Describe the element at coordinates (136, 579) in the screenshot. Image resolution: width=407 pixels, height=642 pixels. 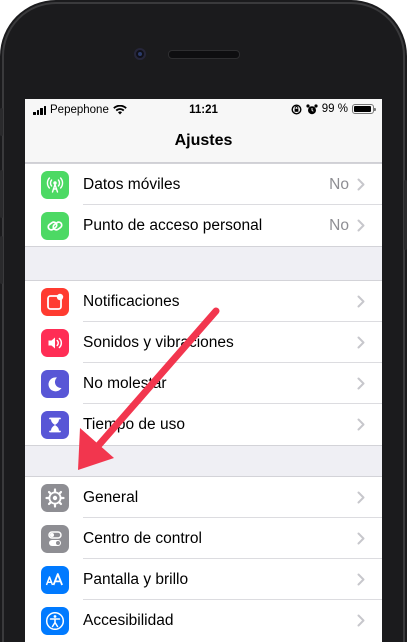
I see `row-label: Pantalla y brillo` at that location.